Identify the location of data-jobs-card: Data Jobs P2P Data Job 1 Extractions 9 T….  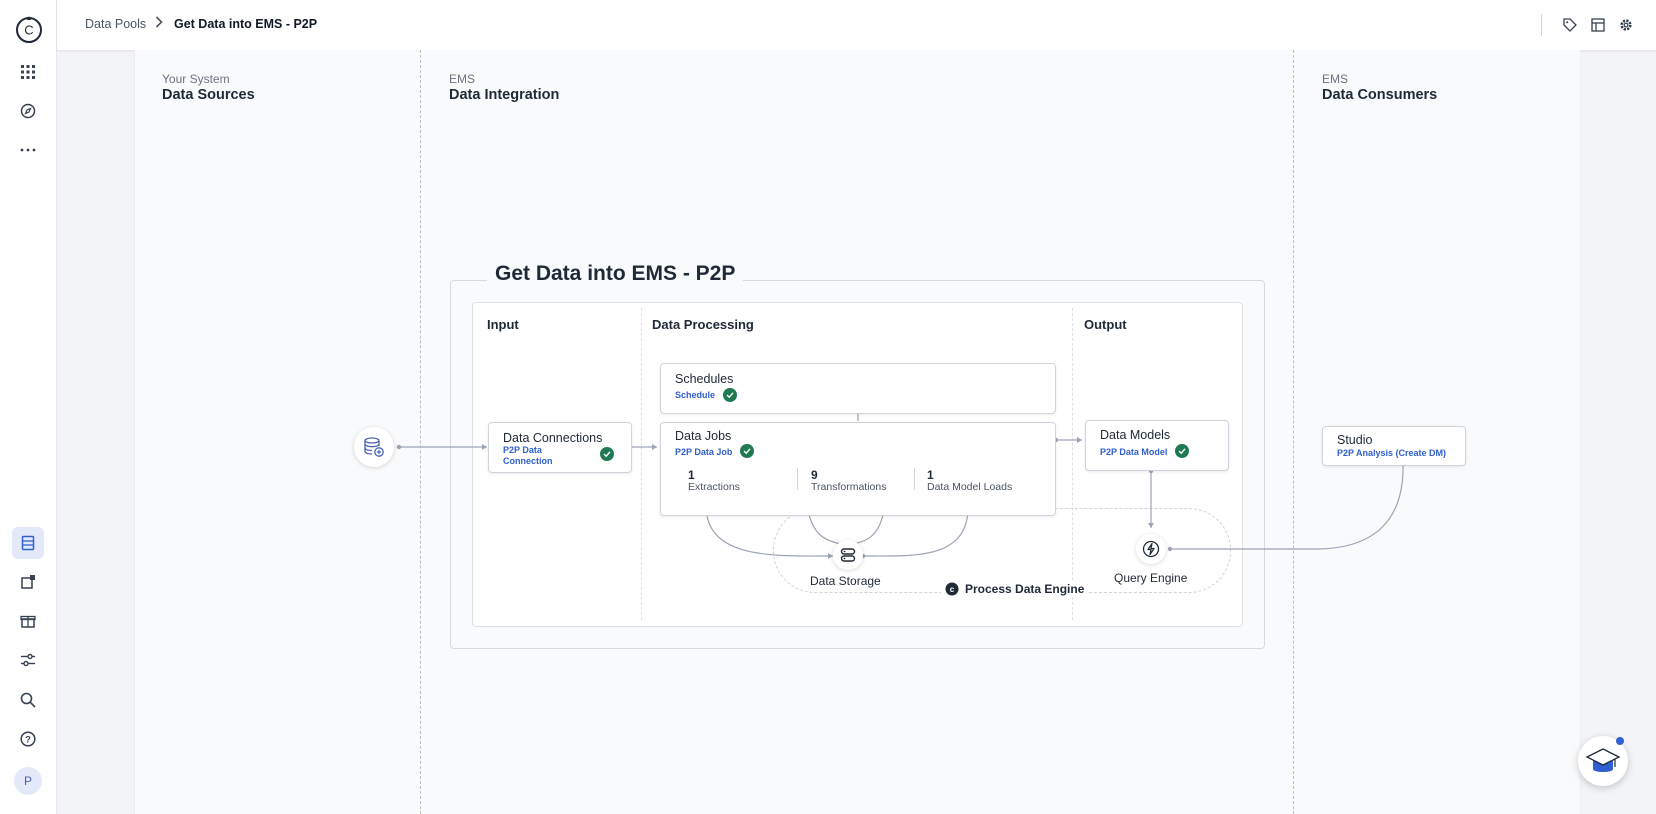
(858, 469).